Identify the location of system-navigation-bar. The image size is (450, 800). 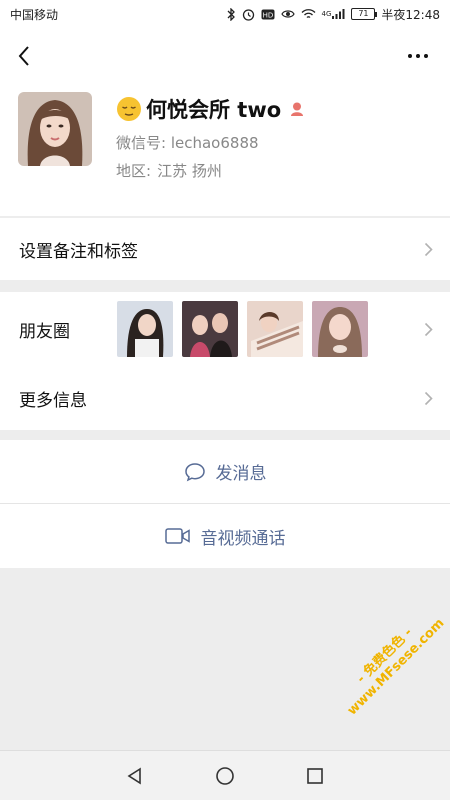
(225, 775).